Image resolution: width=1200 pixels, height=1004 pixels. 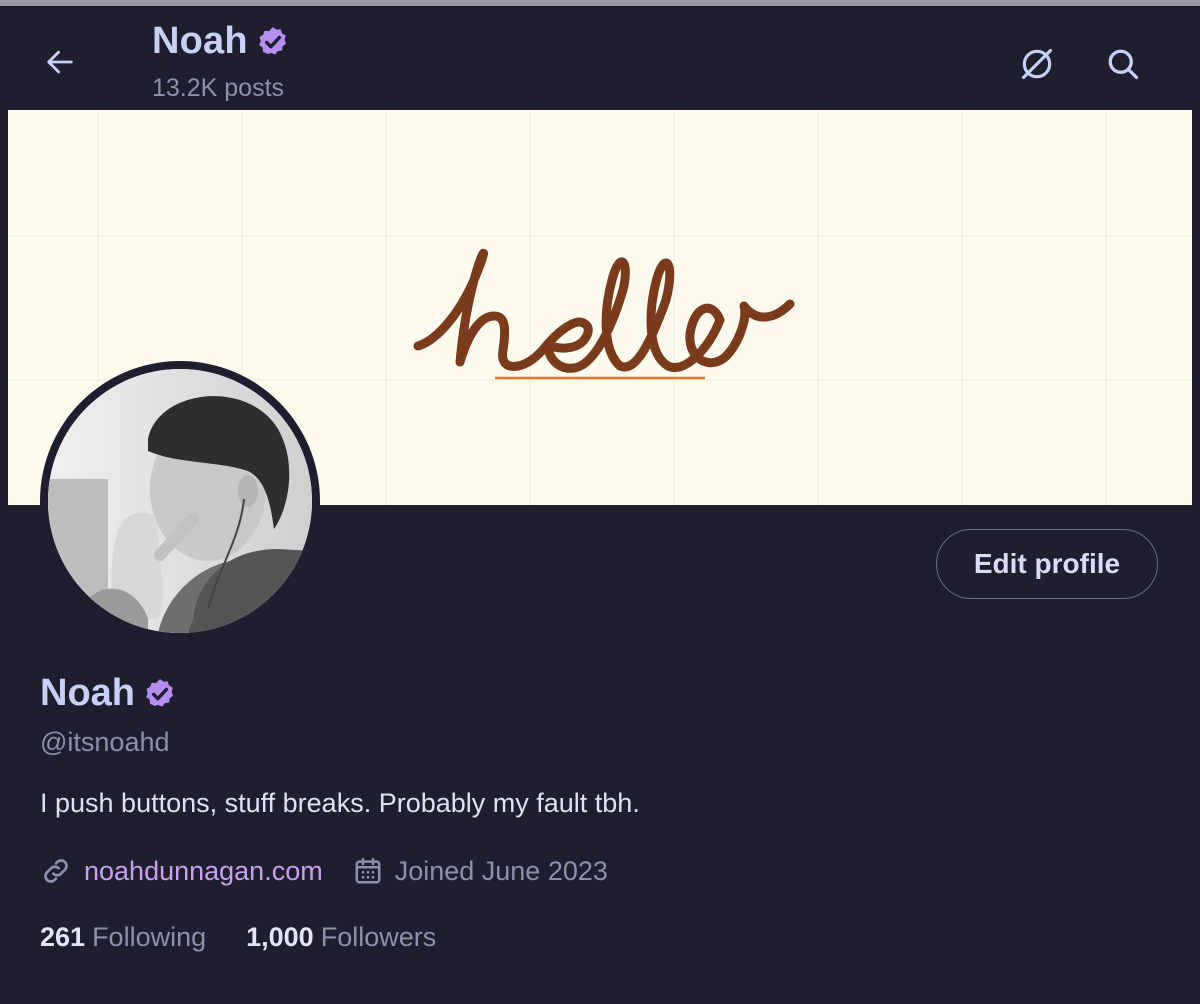 What do you see at coordinates (200, 41) in the screenshot?
I see `header-name: Noah` at bounding box center [200, 41].